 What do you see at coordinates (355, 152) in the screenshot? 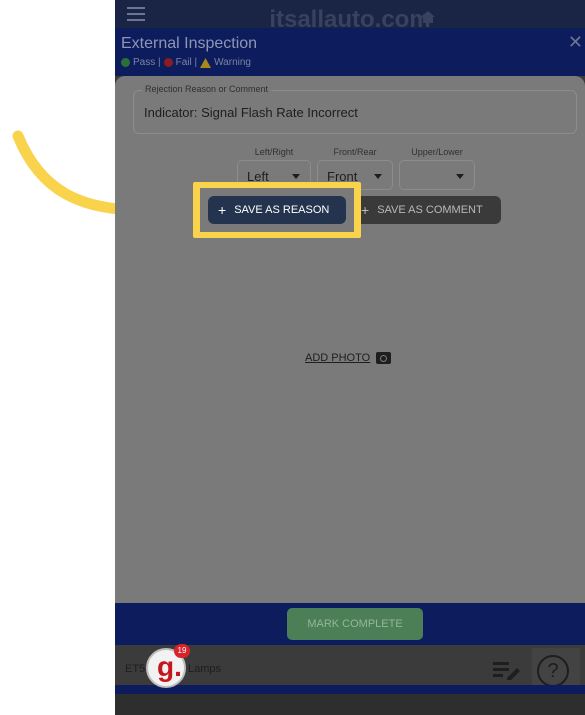
I see `front-rear-label: Front/Rear` at bounding box center [355, 152].